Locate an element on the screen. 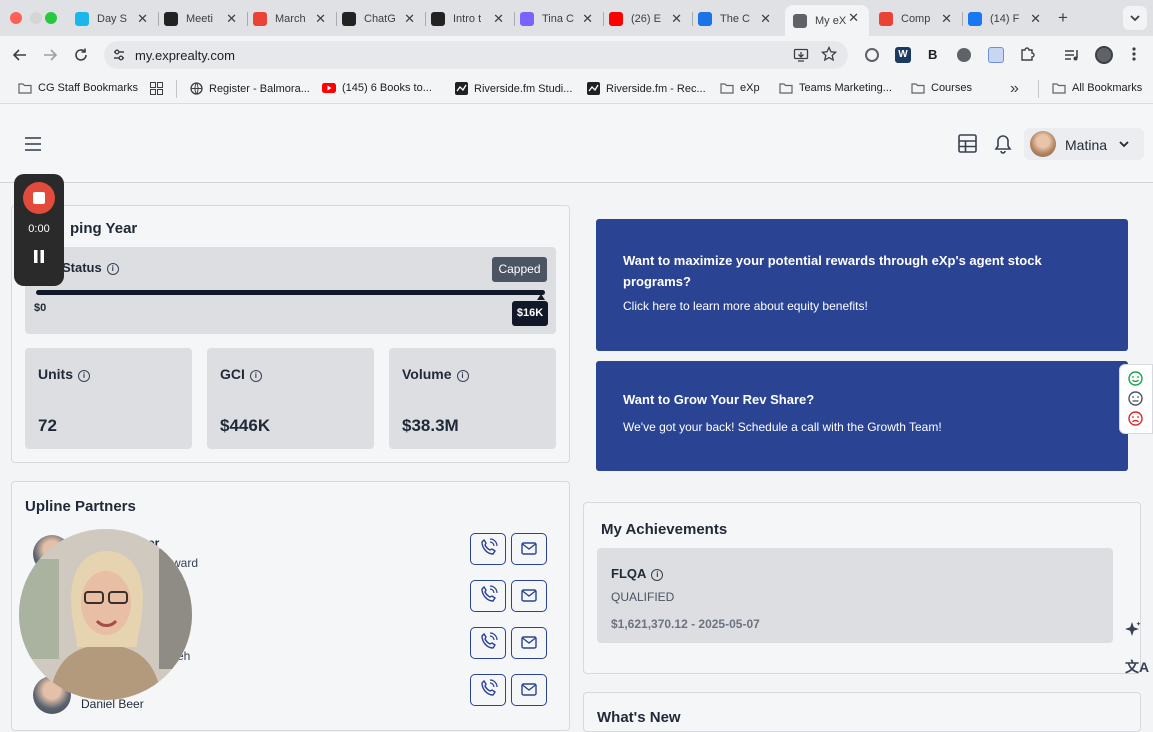 This screenshot has width=1153, height=732. mail-icon is located at coordinates (529, 642).